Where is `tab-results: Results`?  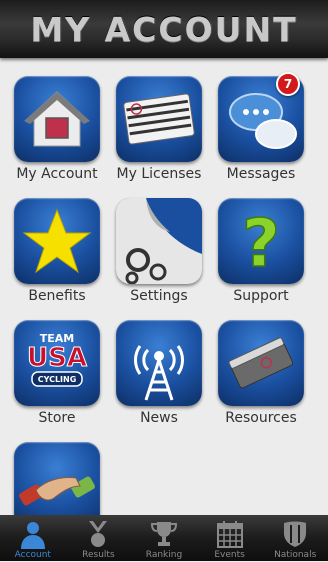
tab-results: Results is located at coordinates (99, 538).